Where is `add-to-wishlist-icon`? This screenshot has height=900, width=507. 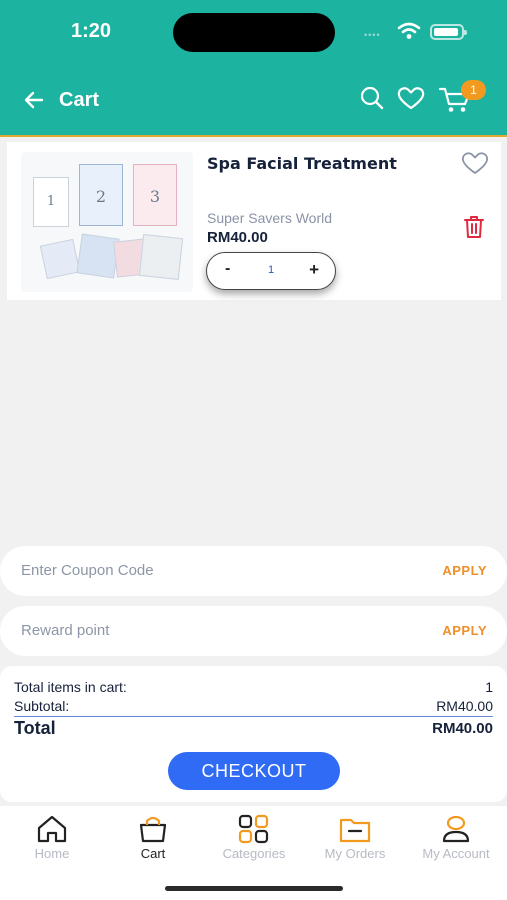 add-to-wishlist-icon is located at coordinates (475, 163).